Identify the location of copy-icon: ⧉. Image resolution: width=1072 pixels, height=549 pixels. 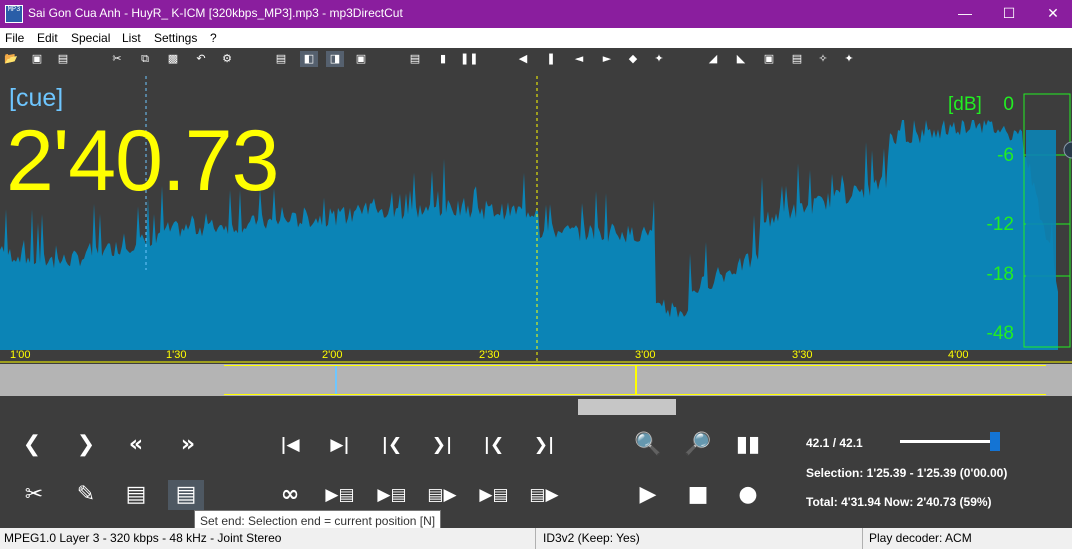
(145, 59).